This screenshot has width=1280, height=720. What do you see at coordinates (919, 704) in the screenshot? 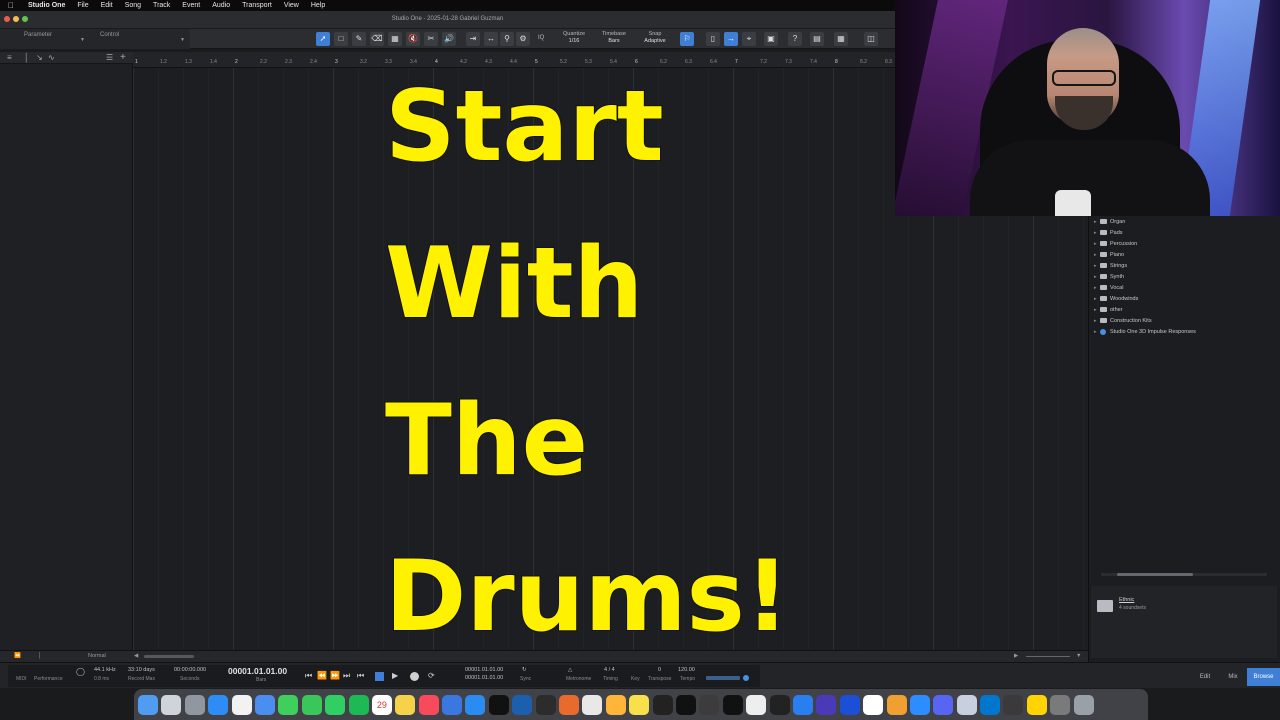
I see `zoom-icon` at bounding box center [919, 704].